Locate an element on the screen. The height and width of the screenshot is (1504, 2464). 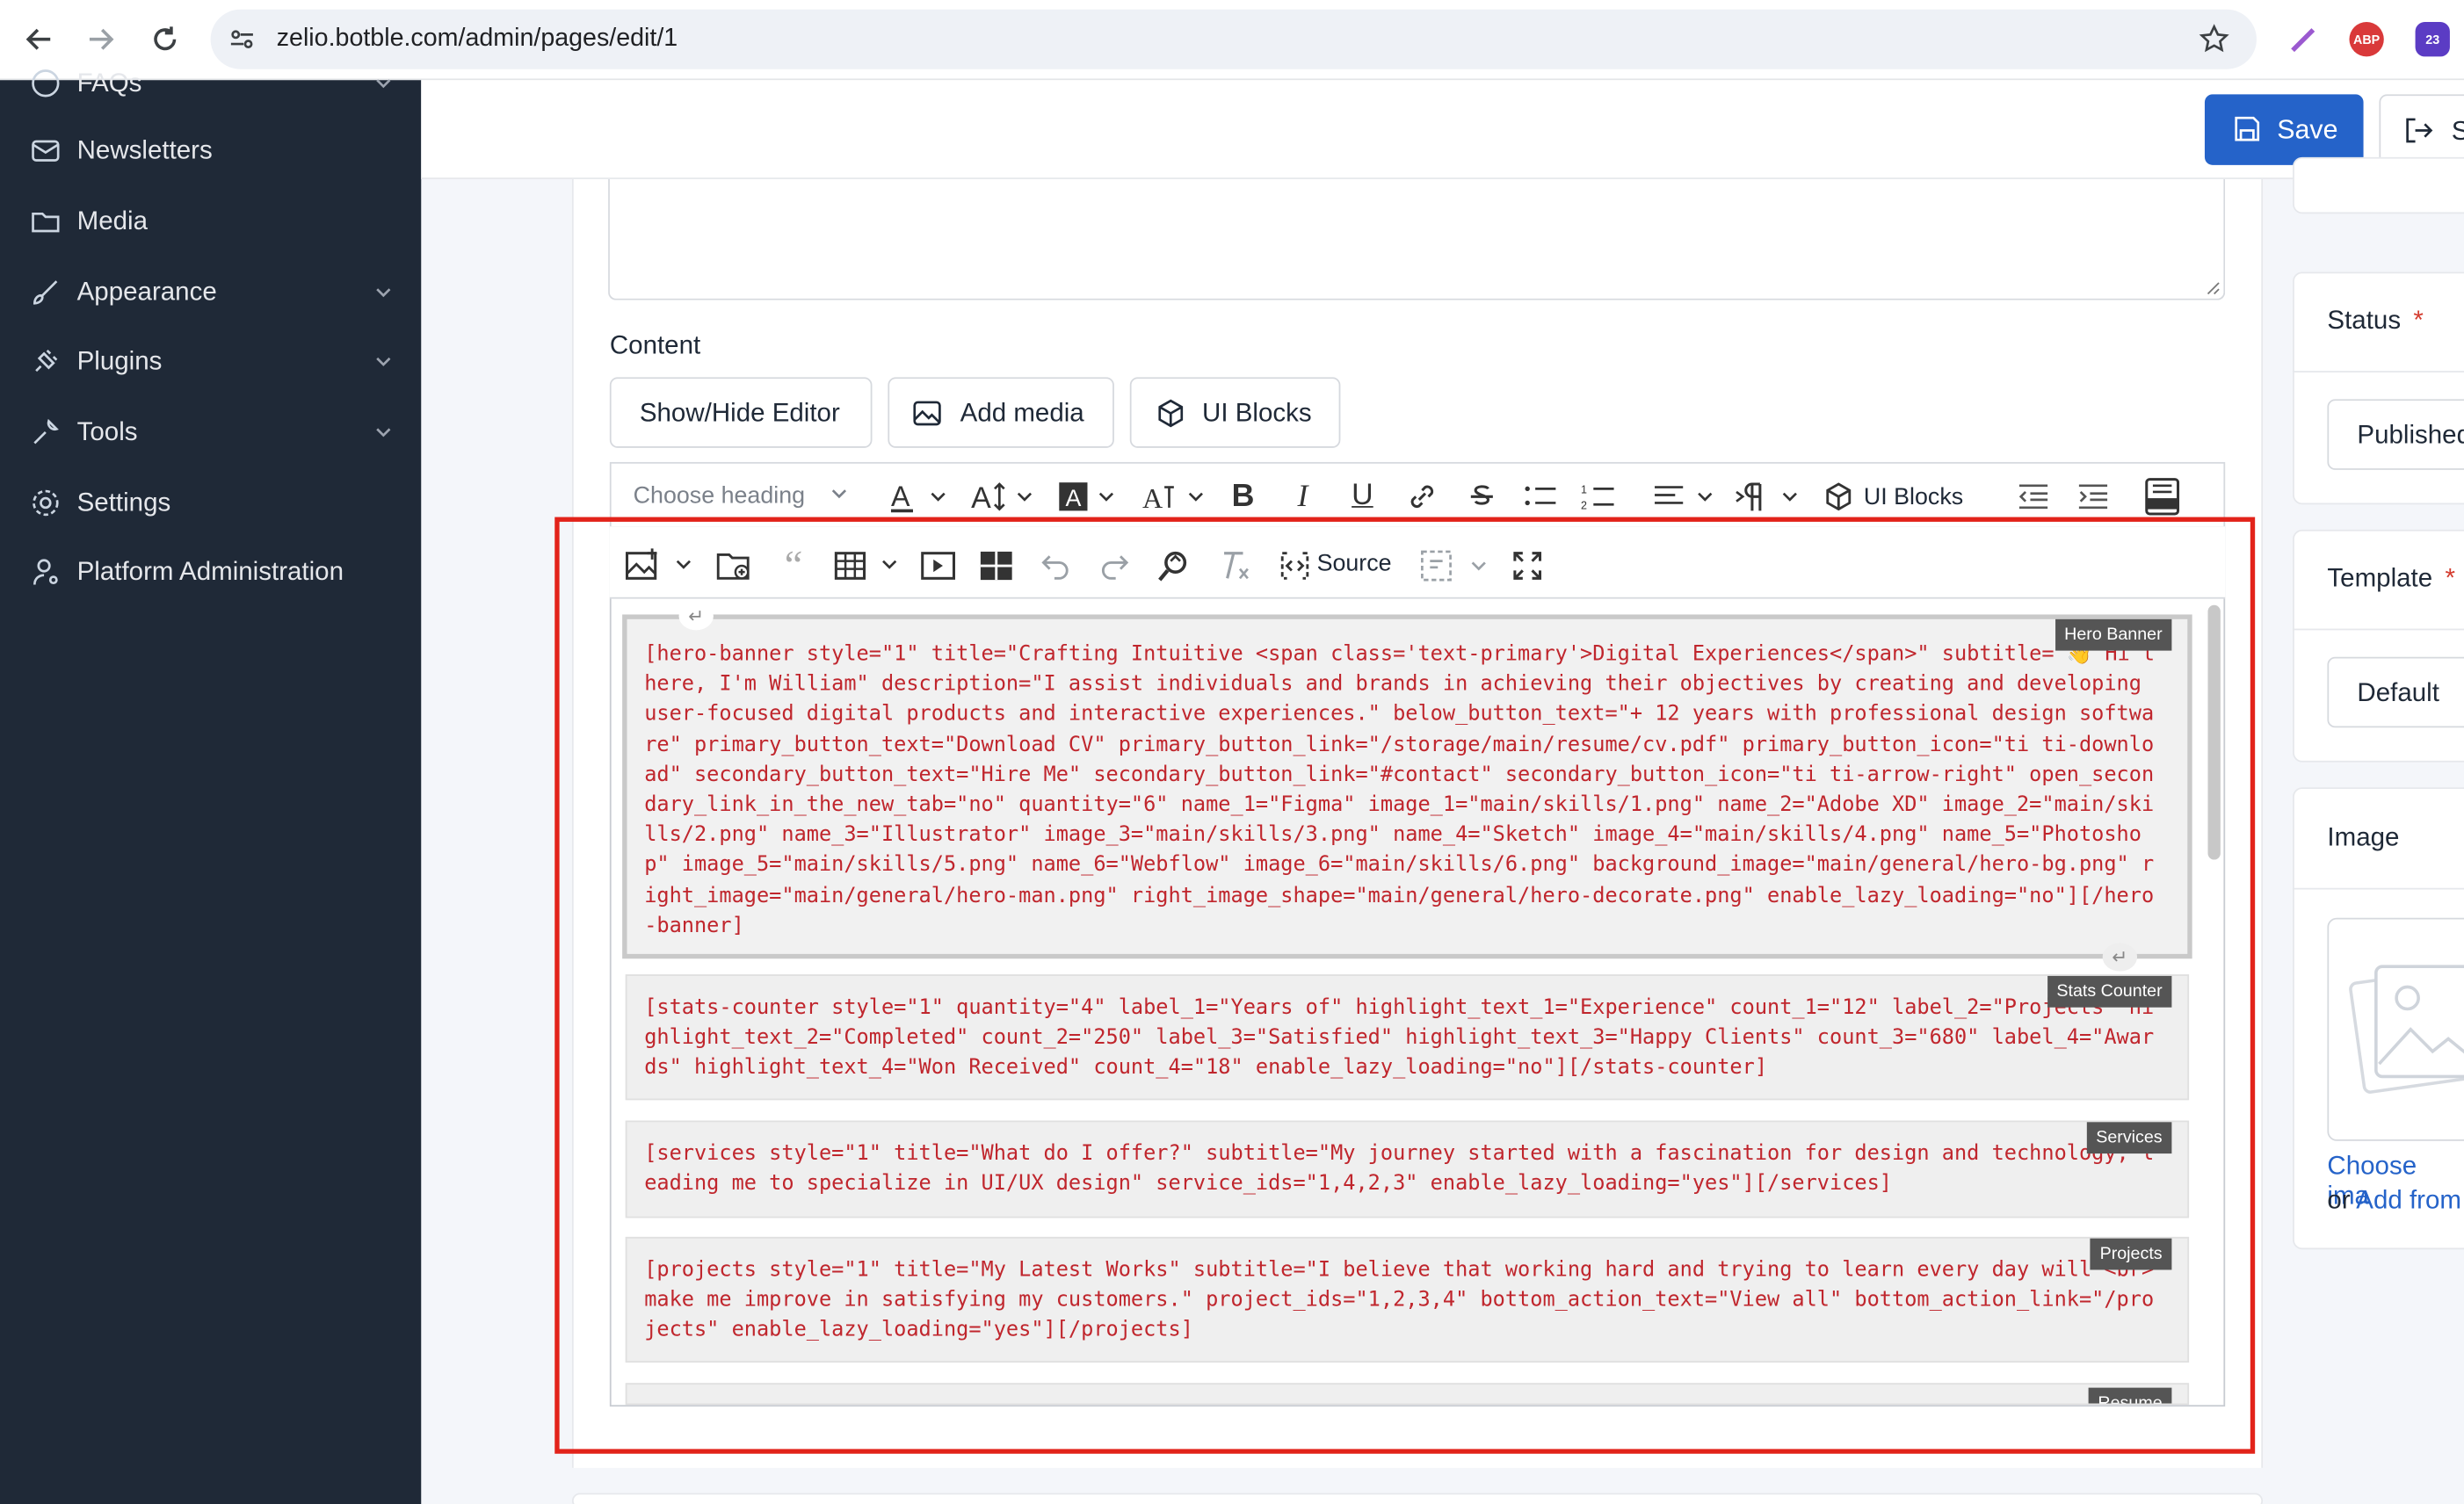
bookmark-star-icon is located at coordinates (2214, 39).